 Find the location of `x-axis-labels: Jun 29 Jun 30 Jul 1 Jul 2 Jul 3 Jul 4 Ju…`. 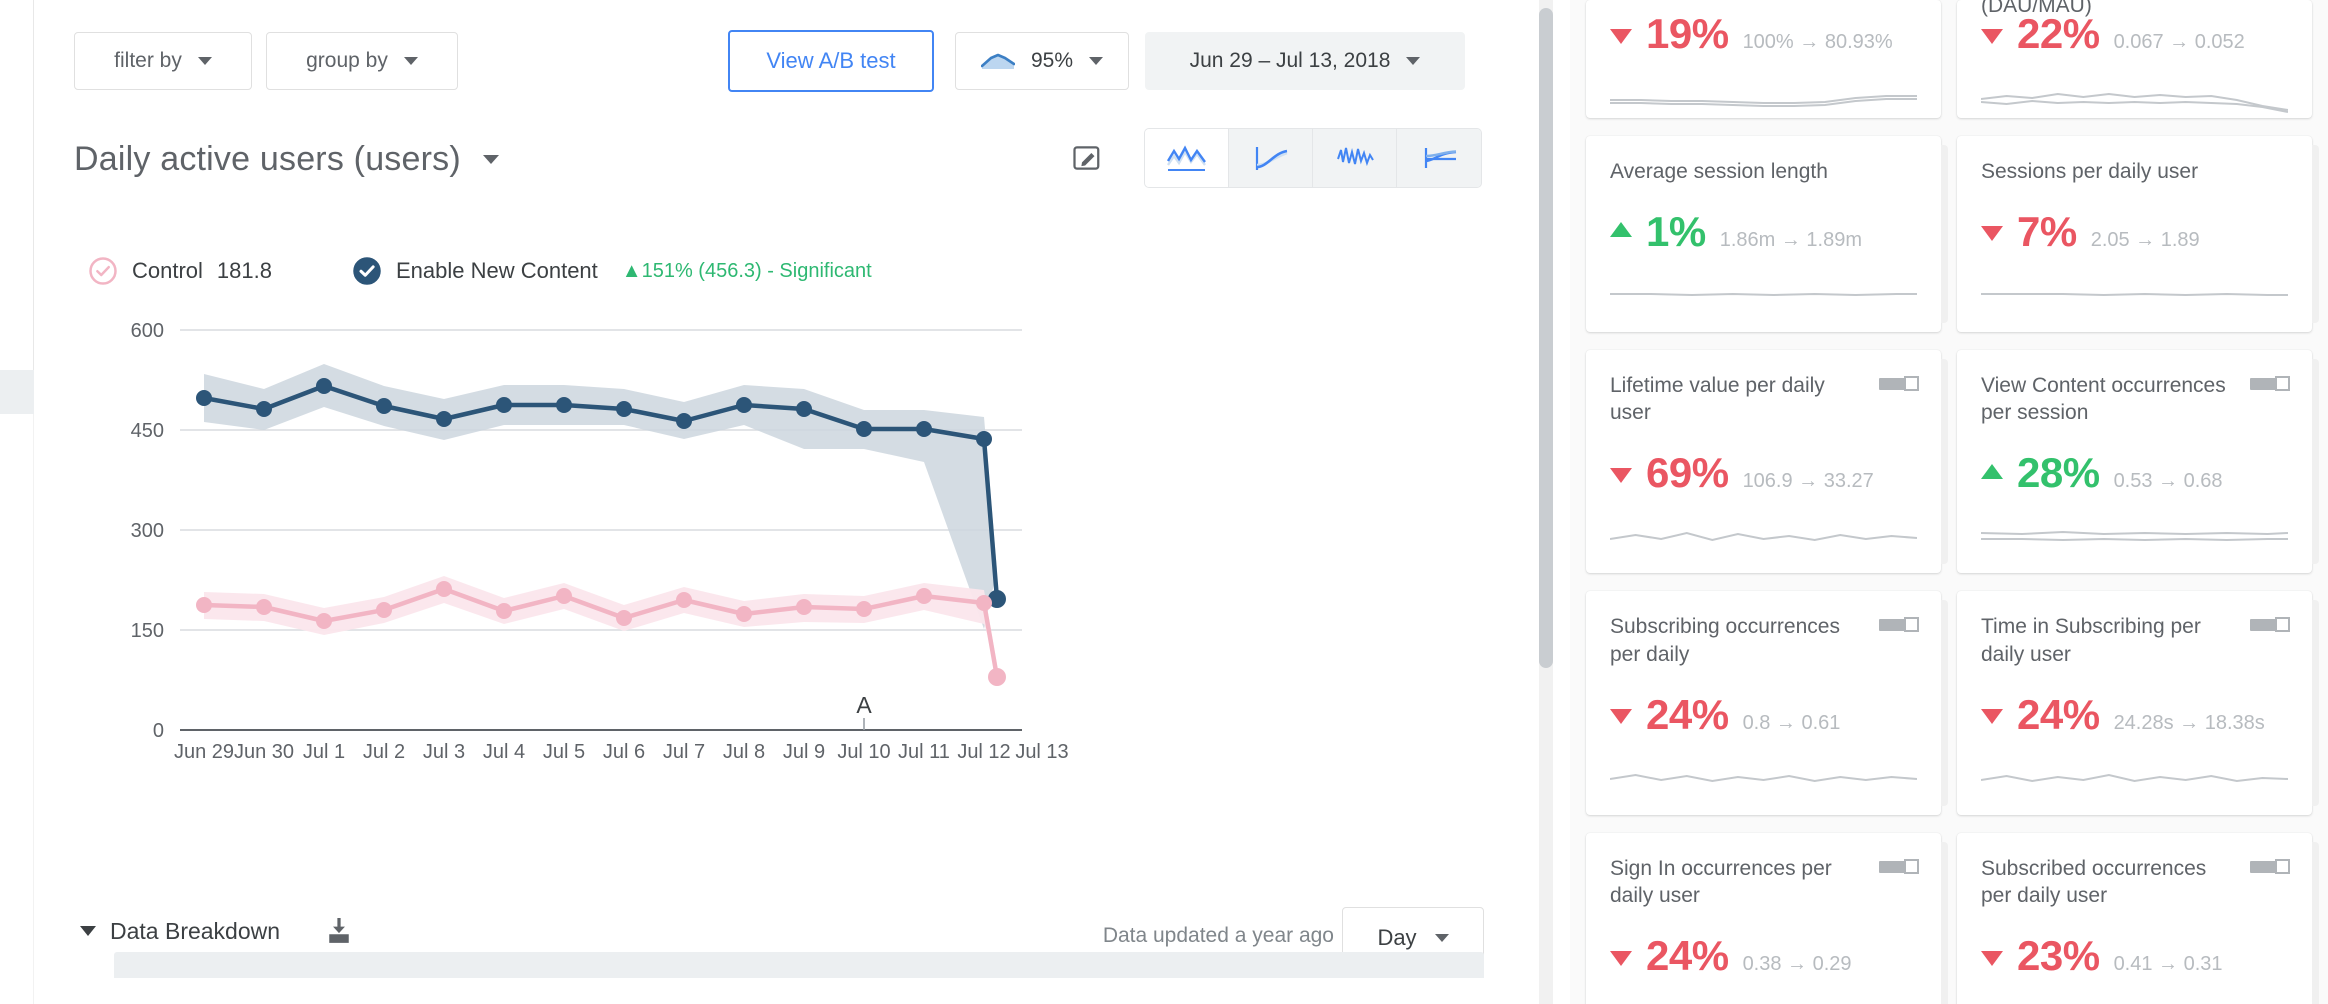

x-axis-labels: Jun 29 Jun 30 Jul 1 Jul 2 Jul 3 Jul 4 Ju… is located at coordinates (621, 752).